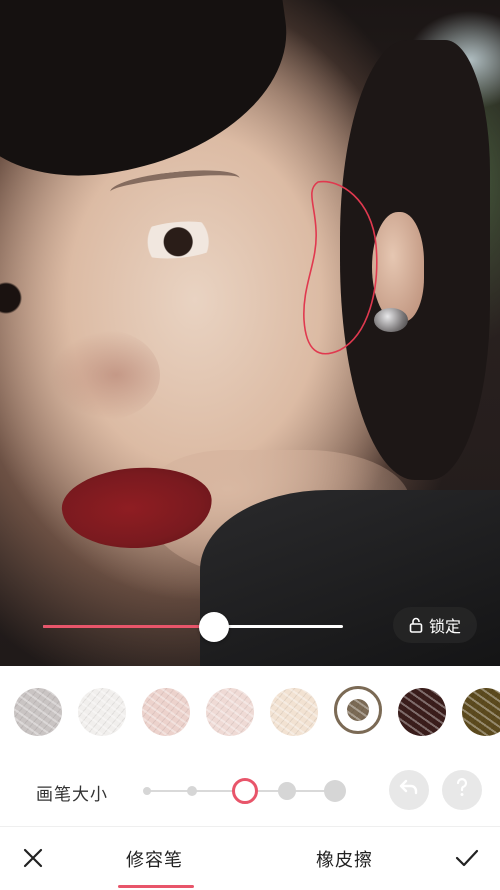 The height and width of the screenshot is (890, 500). I want to click on swatch-blush-icon, so click(230, 712).